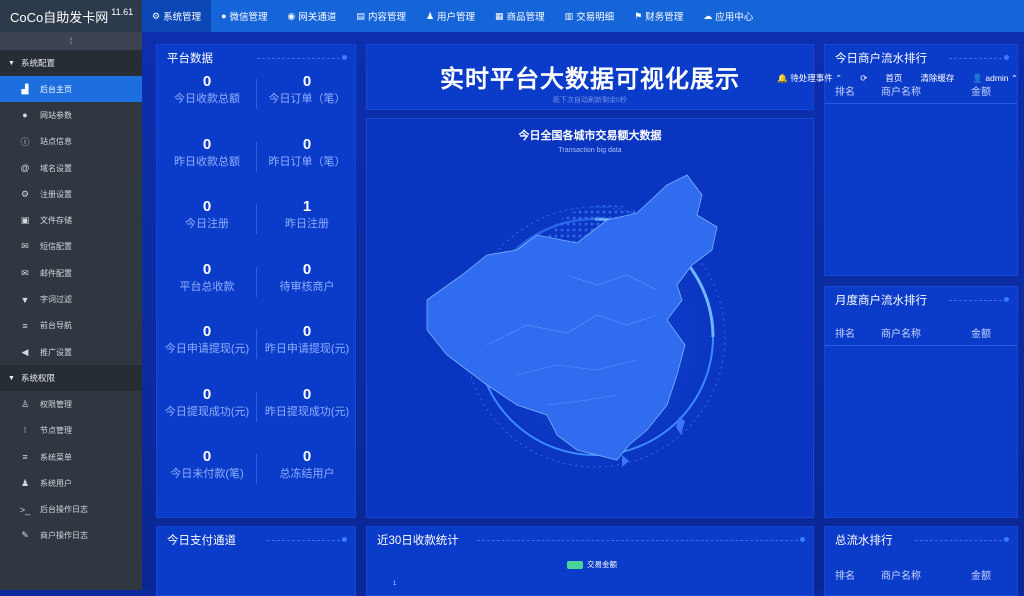  Describe the element at coordinates (257, 417) in the screenshot. I see `stat-row: 0 今日提现成功(元) 0 昨日提现成功(元)` at that location.